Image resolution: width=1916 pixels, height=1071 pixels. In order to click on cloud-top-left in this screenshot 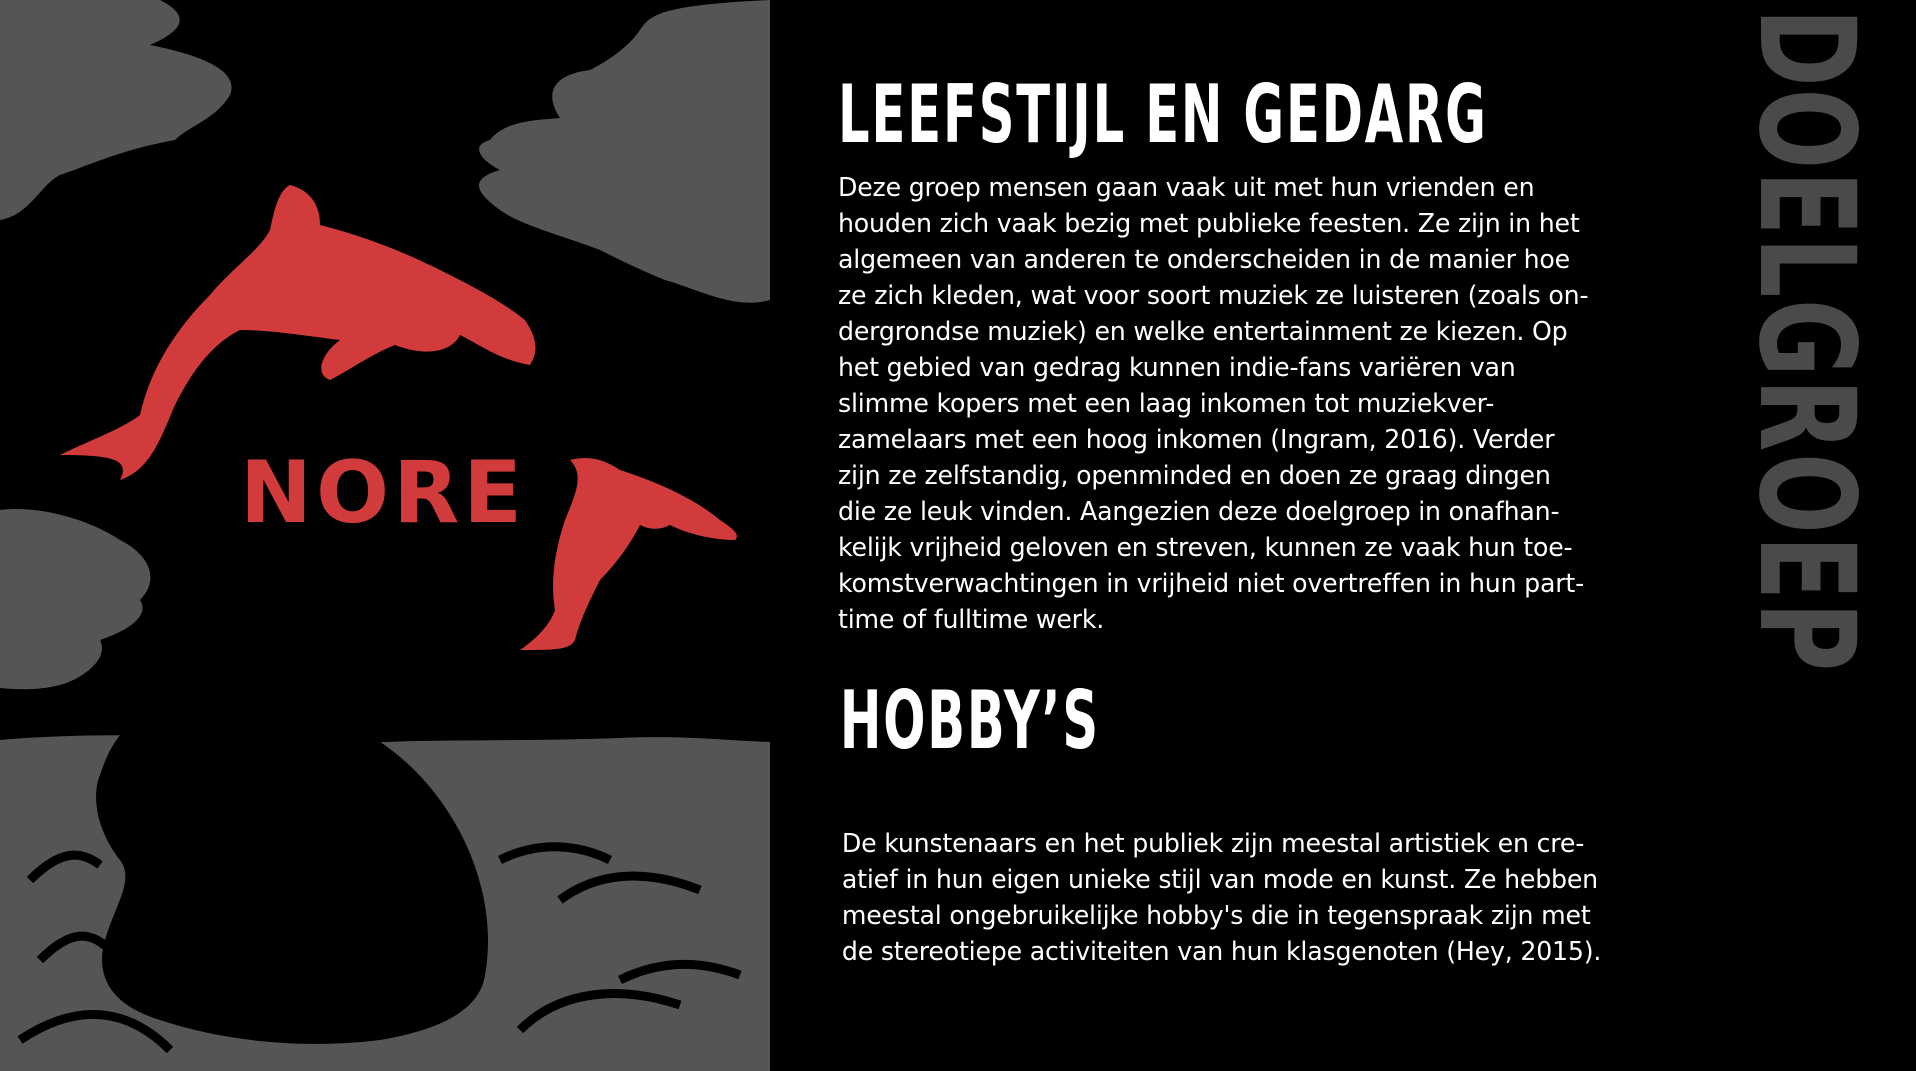, I will do `click(116, 110)`.